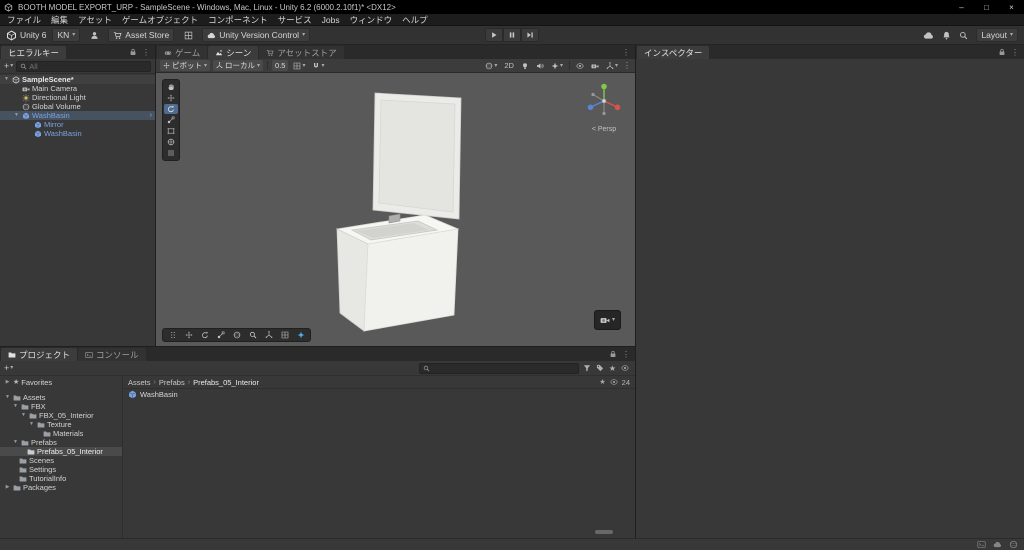 Image resolution: width=1024 pixels, height=550 pixels. Describe the element at coordinates (252, 335) in the screenshot. I see `overlay-search-button` at that location.